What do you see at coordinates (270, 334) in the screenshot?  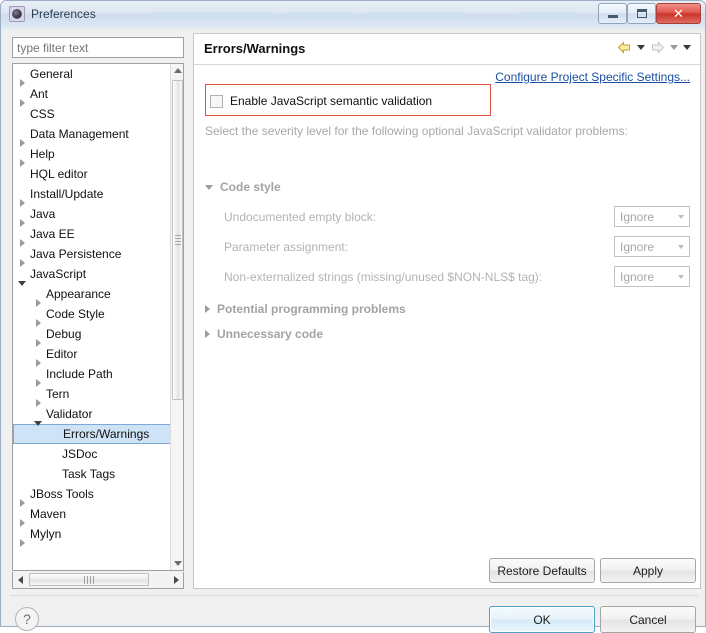 I see `section-label: Unnecessary code` at bounding box center [270, 334].